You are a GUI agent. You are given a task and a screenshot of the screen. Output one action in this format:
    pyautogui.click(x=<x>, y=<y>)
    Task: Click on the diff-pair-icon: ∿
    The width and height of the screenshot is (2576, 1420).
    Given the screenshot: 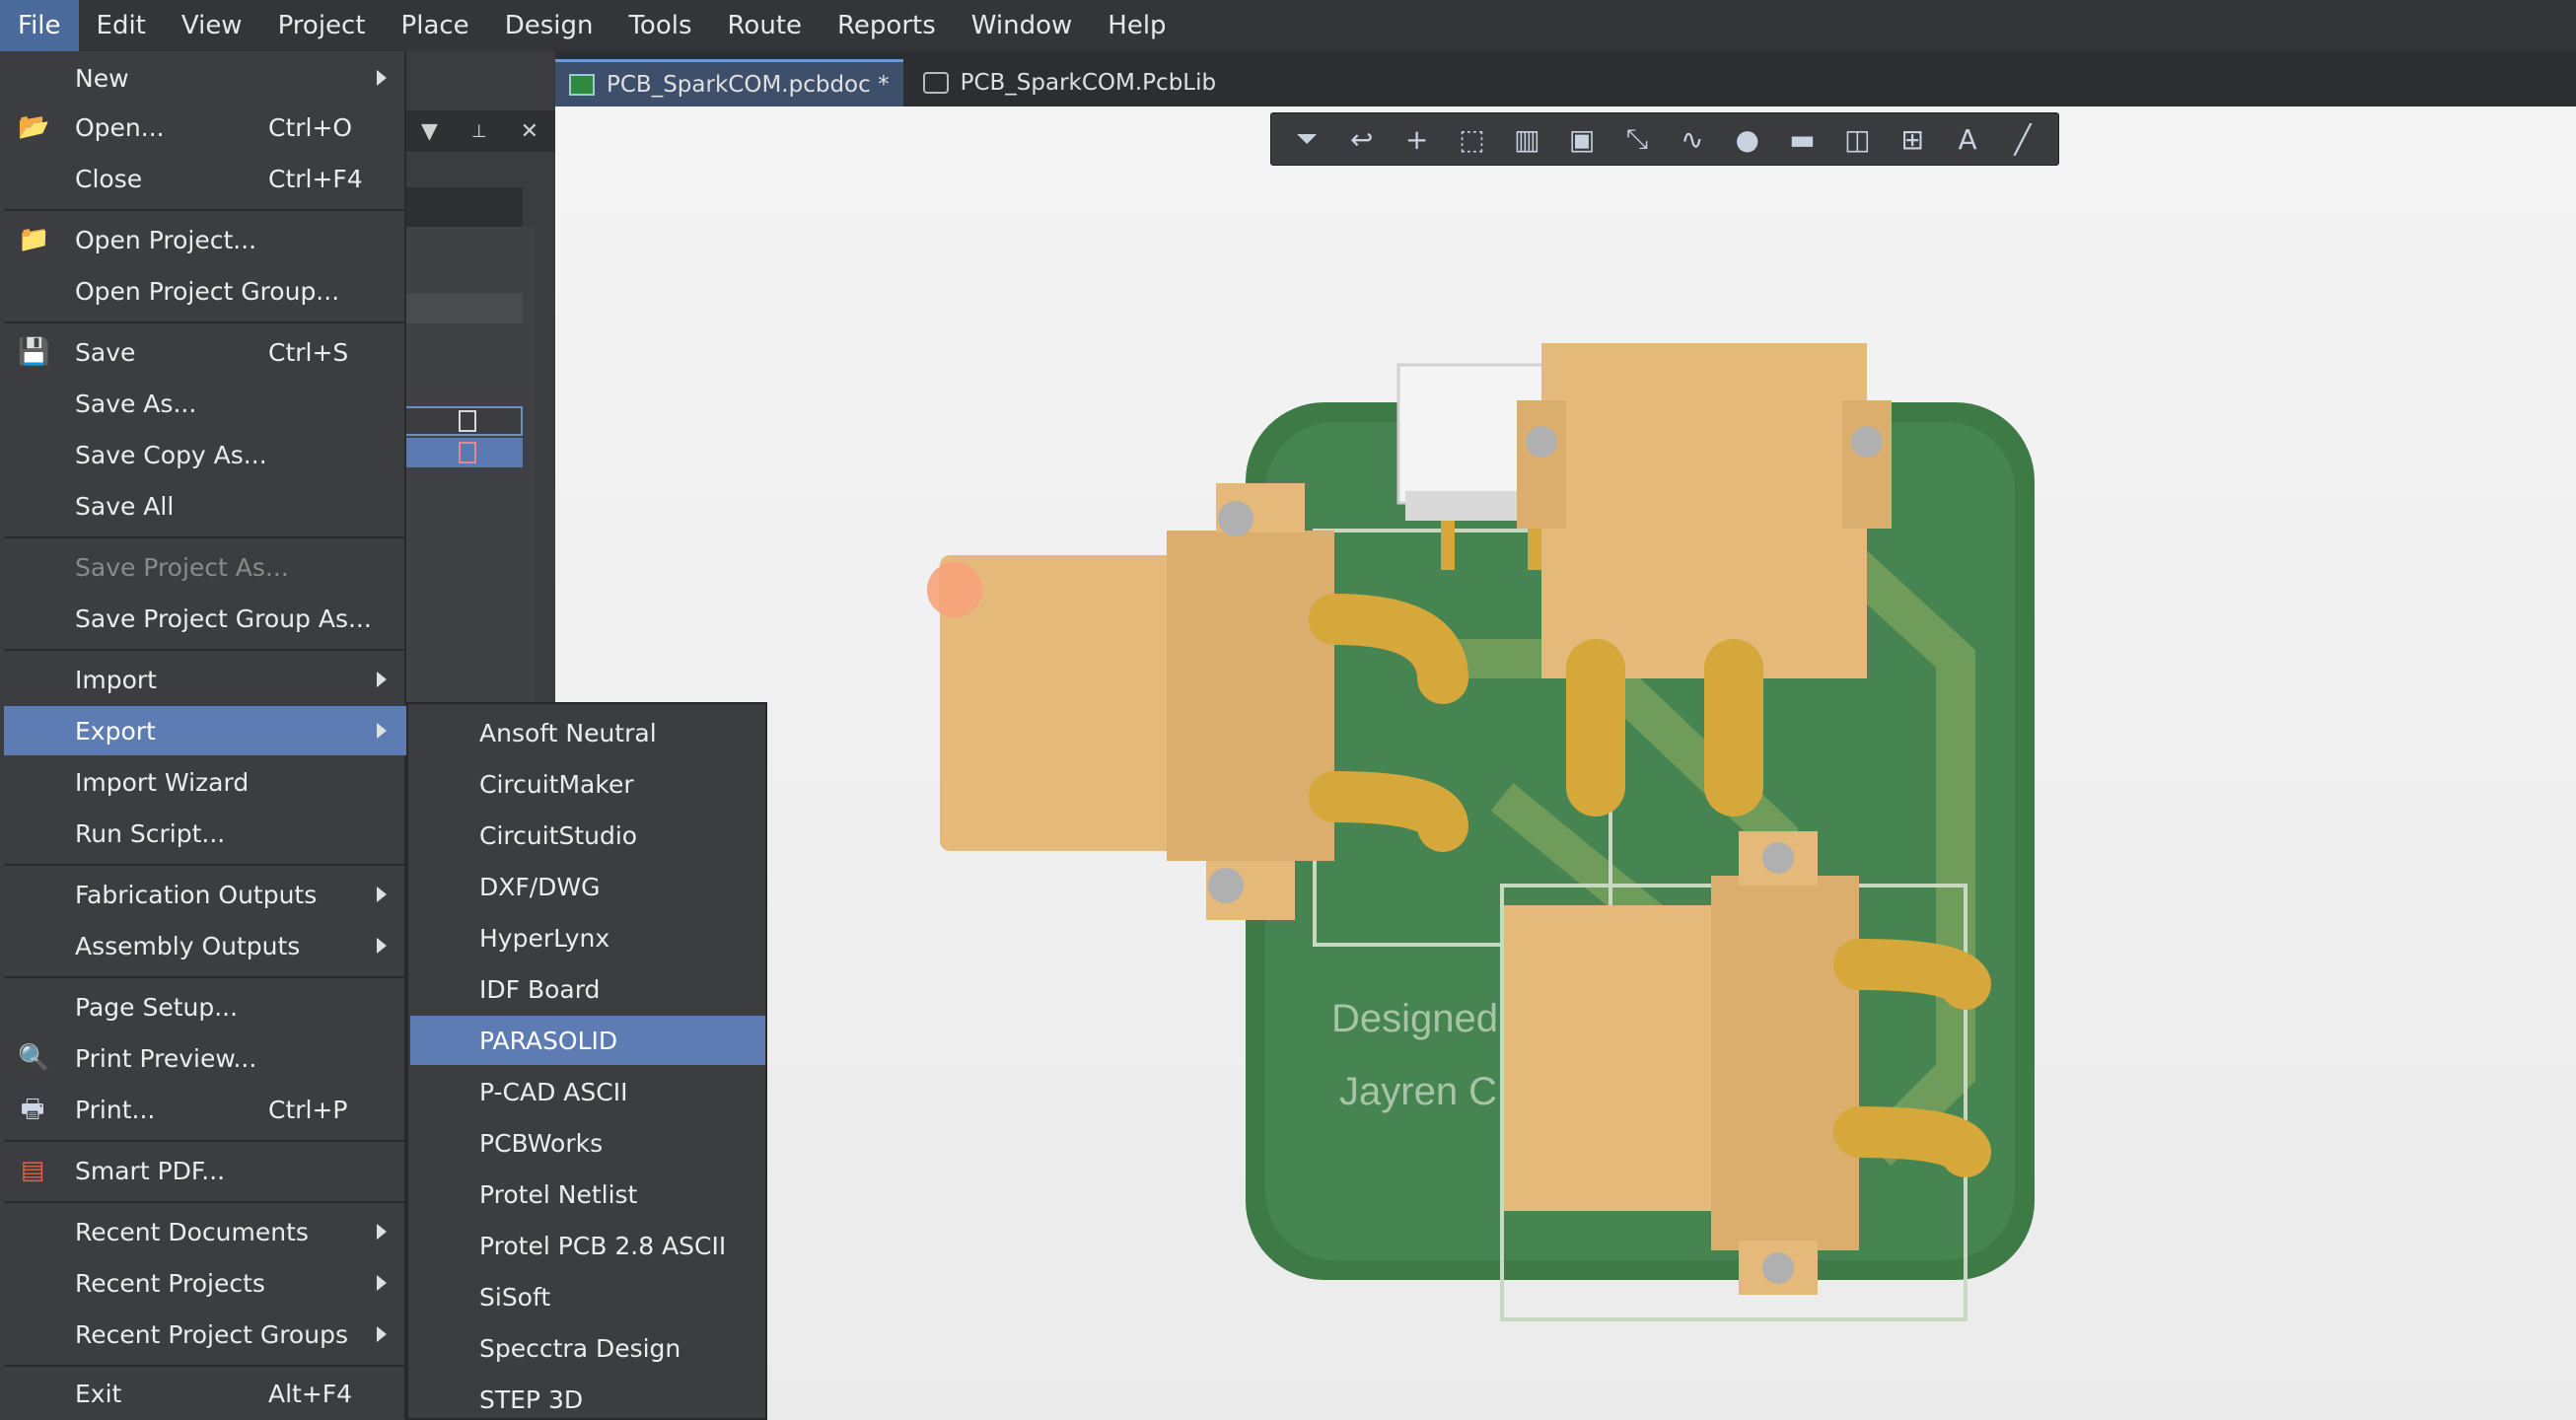 What is the action you would take?
    pyautogui.click(x=1692, y=139)
    